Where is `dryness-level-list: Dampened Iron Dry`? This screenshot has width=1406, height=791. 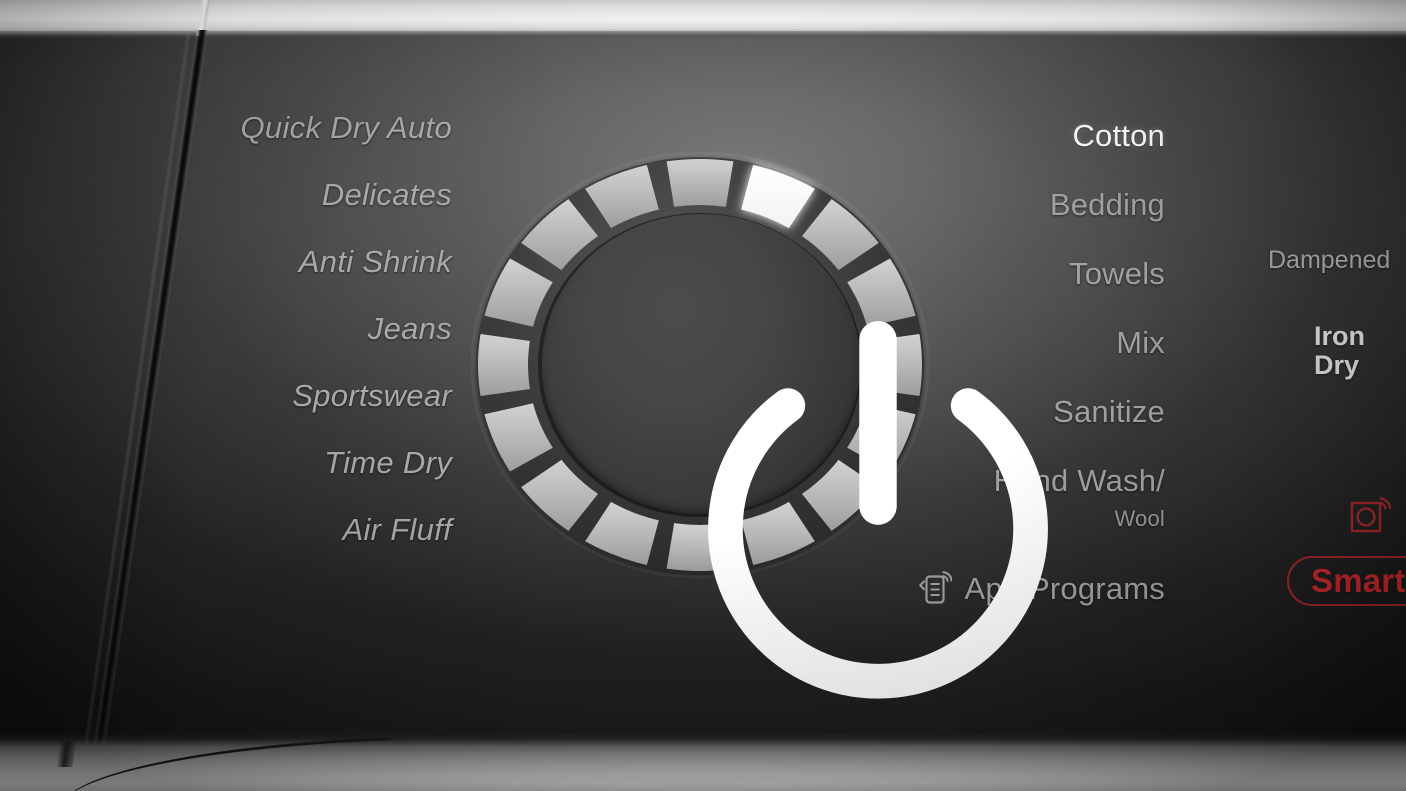 dryness-level-list: Dampened Iron Dry is located at coordinates (1337, 314).